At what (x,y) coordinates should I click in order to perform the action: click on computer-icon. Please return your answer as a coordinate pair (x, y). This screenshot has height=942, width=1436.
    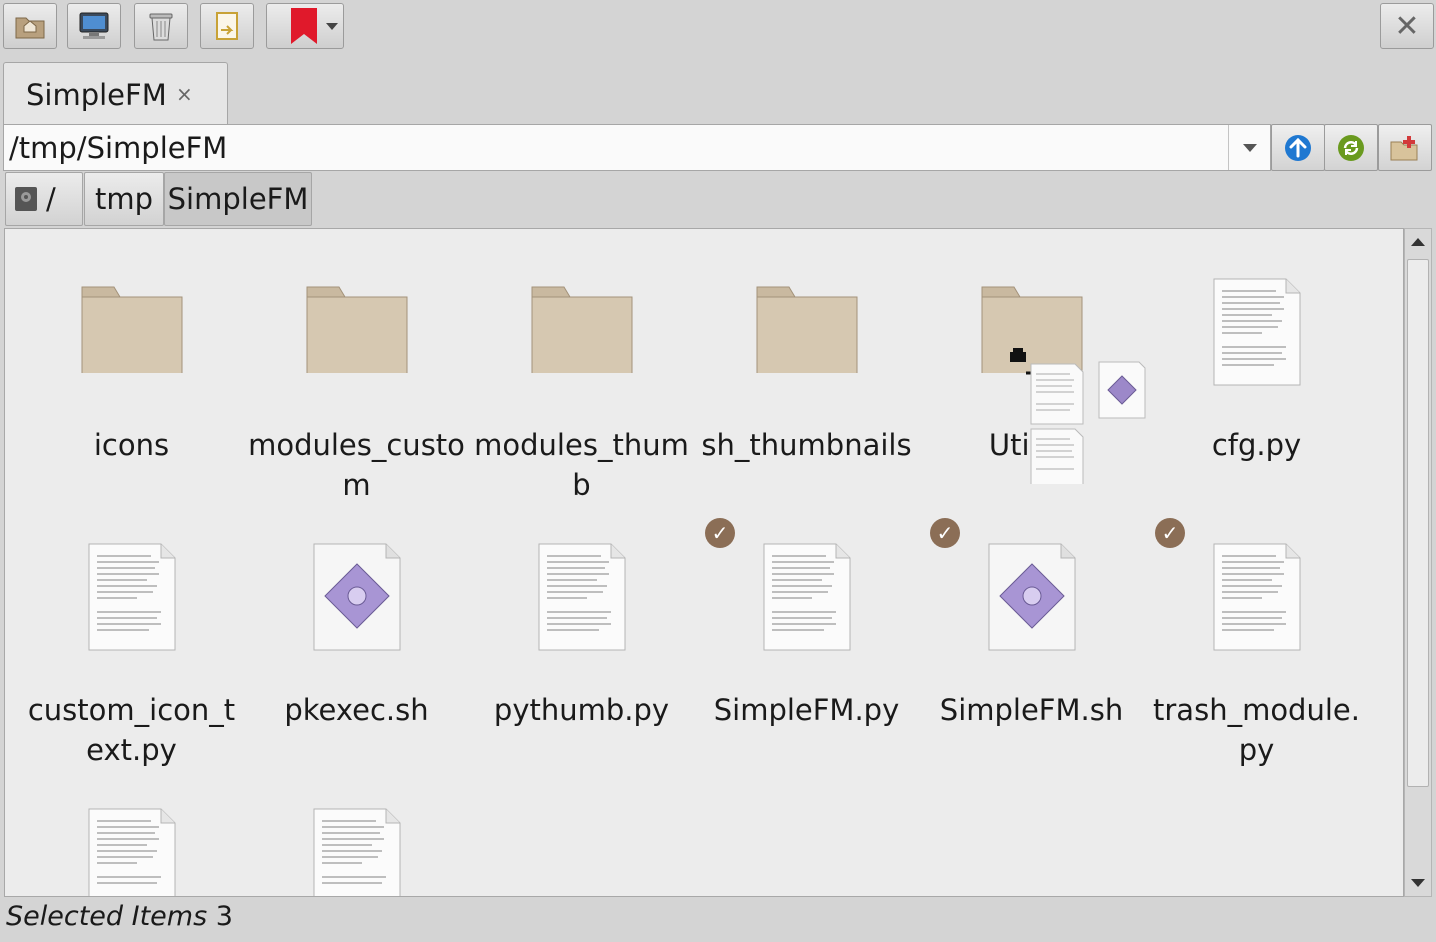
    Looking at the image, I should click on (94, 25).